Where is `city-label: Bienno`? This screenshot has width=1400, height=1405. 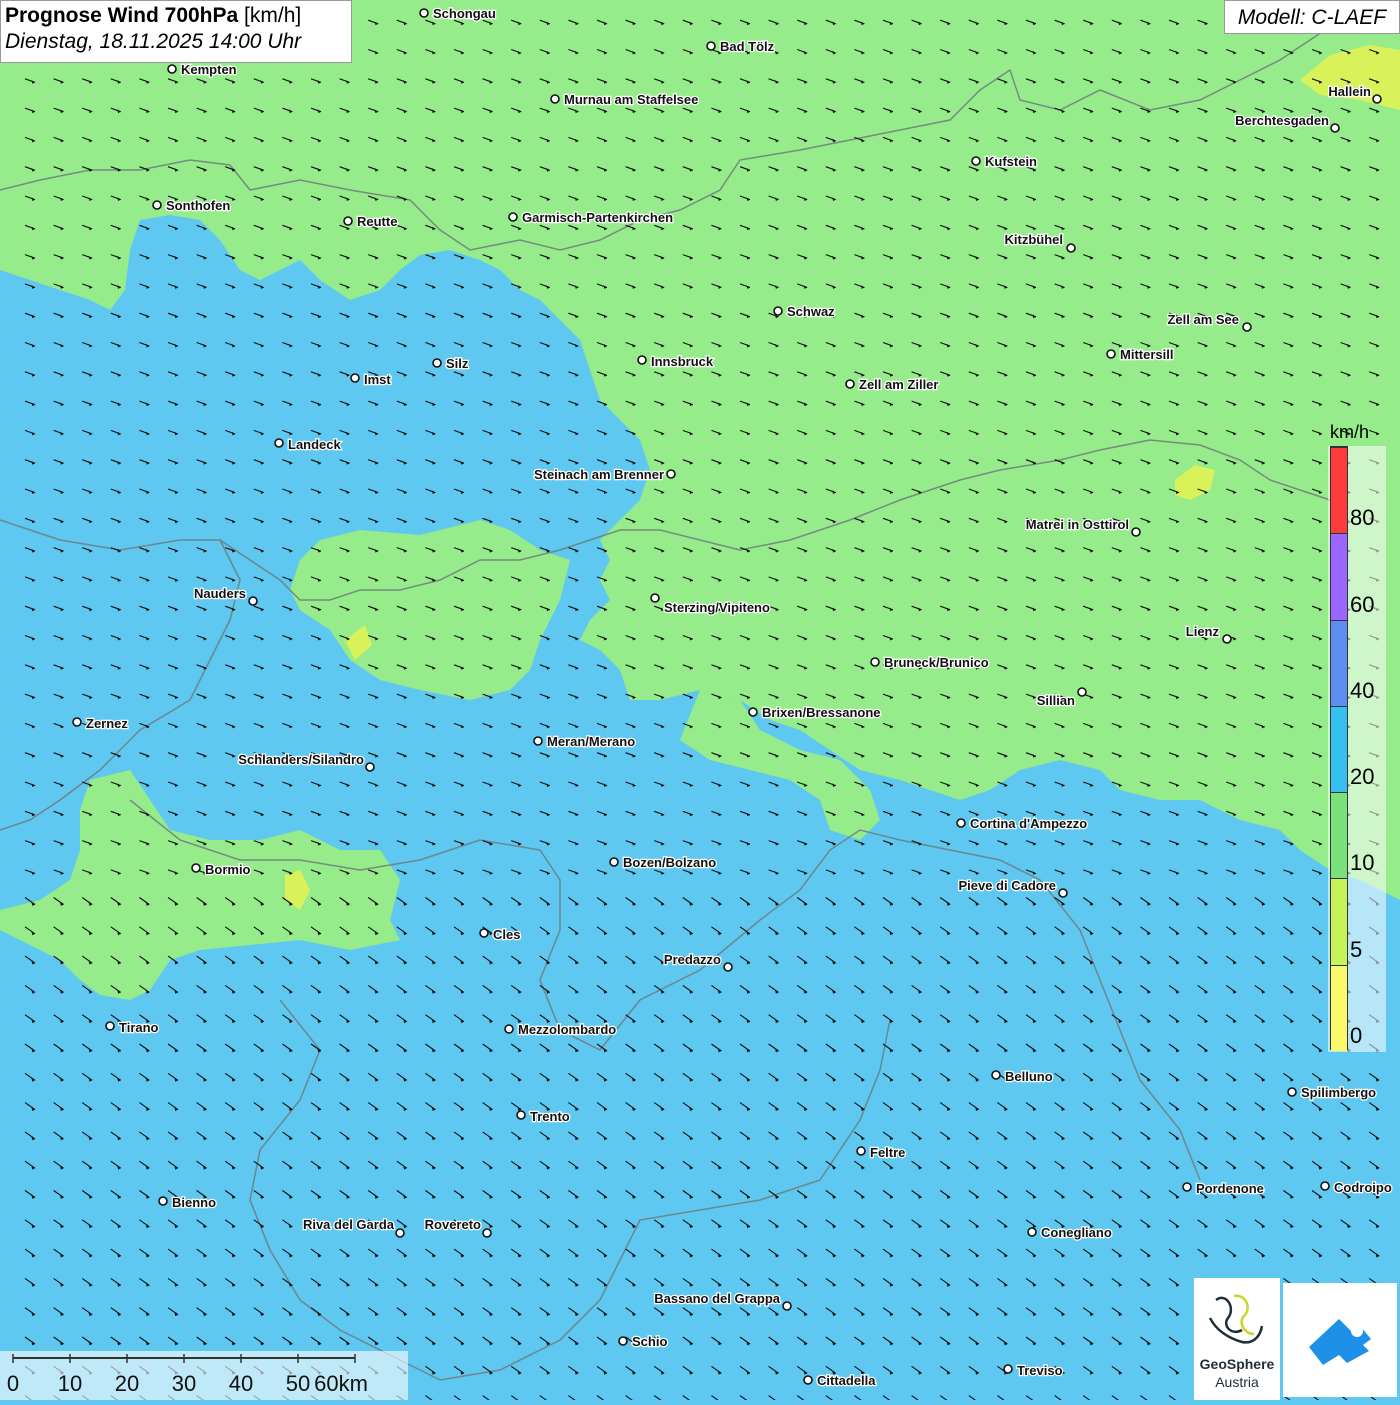 city-label: Bienno is located at coordinates (194, 1202).